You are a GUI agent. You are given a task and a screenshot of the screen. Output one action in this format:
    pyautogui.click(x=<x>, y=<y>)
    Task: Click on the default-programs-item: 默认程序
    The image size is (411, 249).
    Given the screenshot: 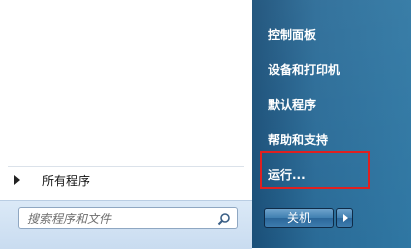 What is the action you would take?
    pyautogui.click(x=292, y=104)
    